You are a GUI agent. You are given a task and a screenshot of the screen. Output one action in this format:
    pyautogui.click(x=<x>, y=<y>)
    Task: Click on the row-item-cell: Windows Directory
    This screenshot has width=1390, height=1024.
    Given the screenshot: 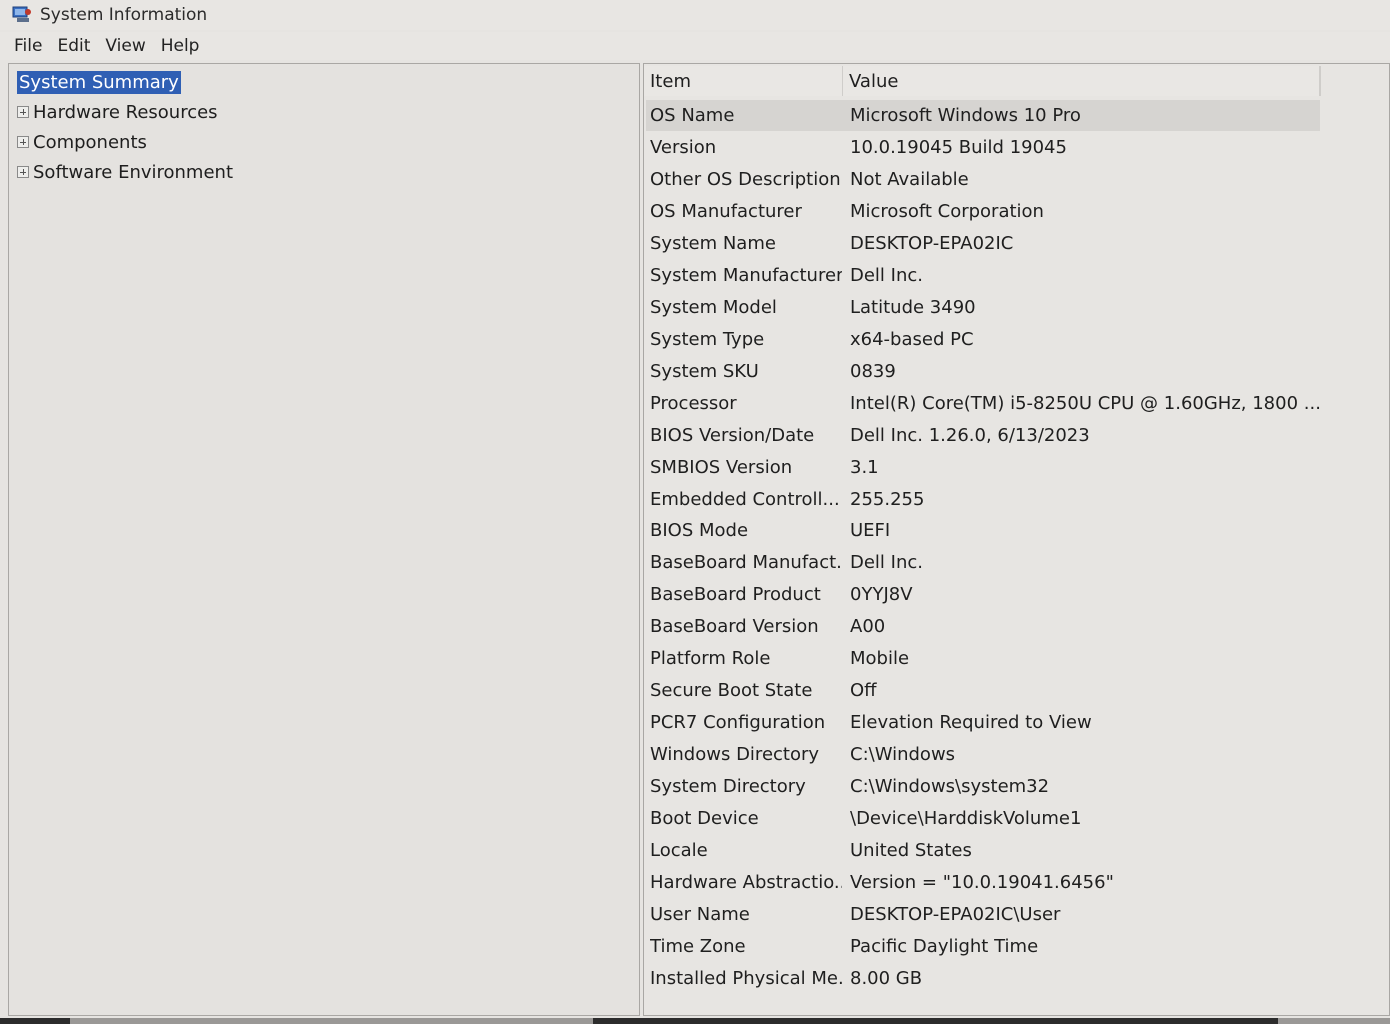 What is the action you would take?
    pyautogui.click(x=735, y=755)
    